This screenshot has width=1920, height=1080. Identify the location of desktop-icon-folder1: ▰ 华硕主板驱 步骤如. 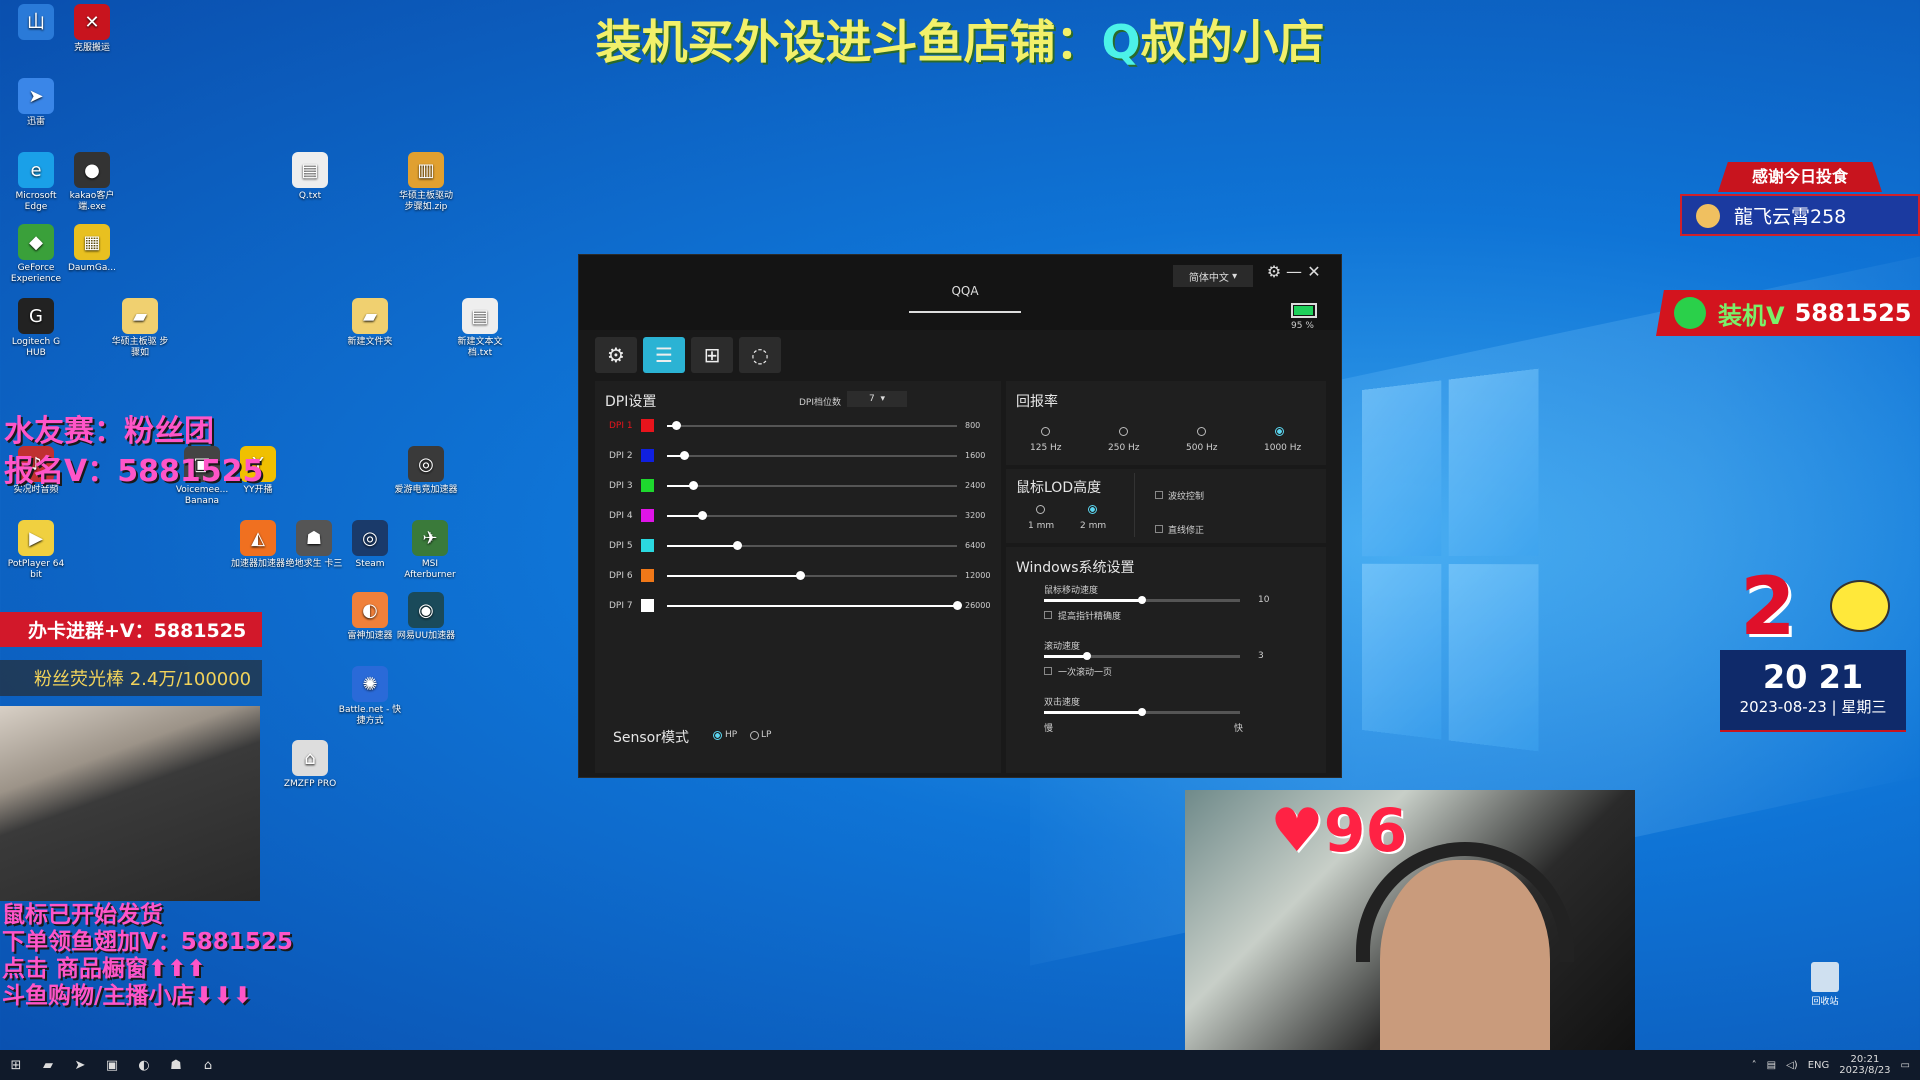
(140, 328).